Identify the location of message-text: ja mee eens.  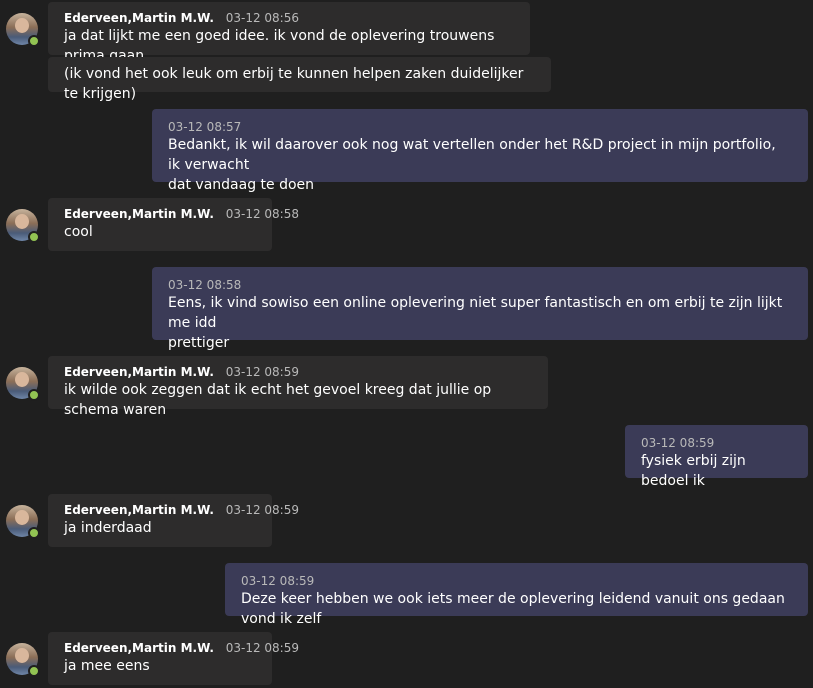
(107, 666).